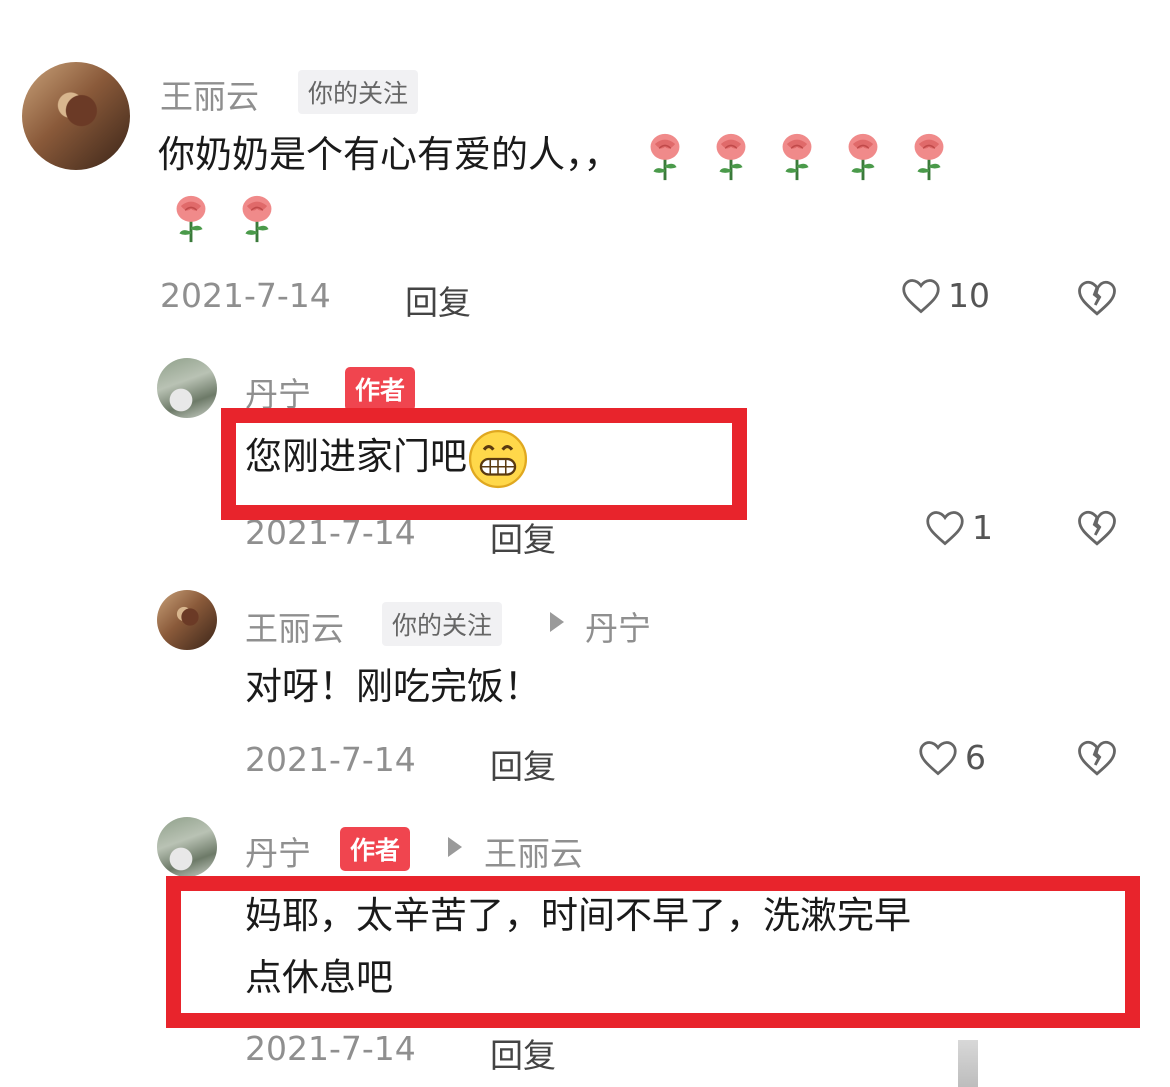 The image size is (1170, 1087). I want to click on comment-text-content: 你奶奶是个有心有爱的人，，, so click(389, 154).